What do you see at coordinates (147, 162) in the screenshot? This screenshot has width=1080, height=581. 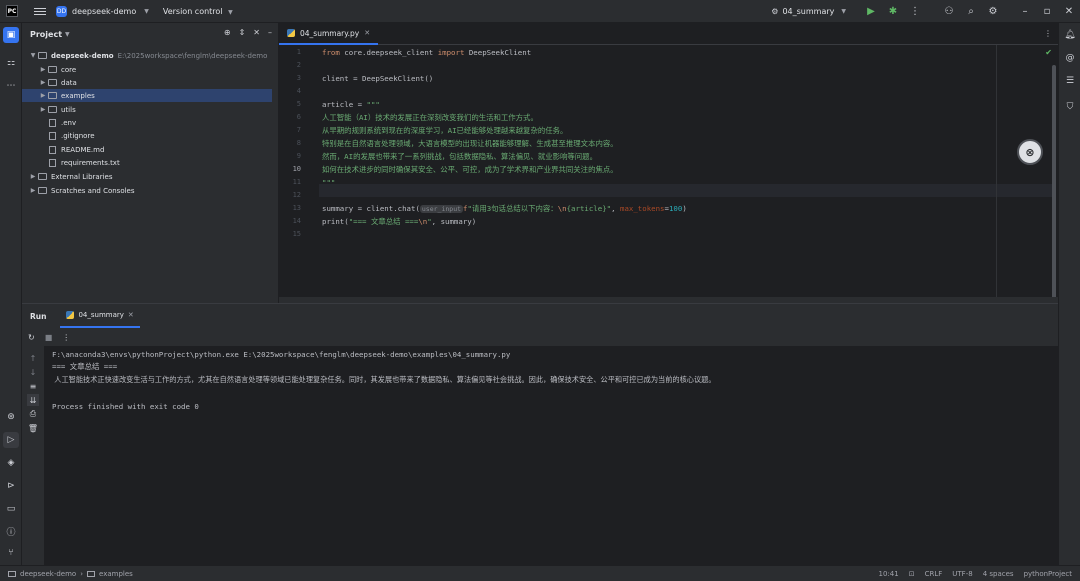 I see `tree-item-requirements: requirements.txt` at bounding box center [147, 162].